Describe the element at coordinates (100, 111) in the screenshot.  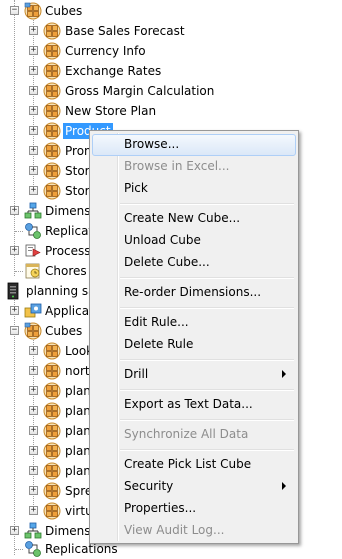
I see `tree-node-cube: + New Store Plan` at that location.